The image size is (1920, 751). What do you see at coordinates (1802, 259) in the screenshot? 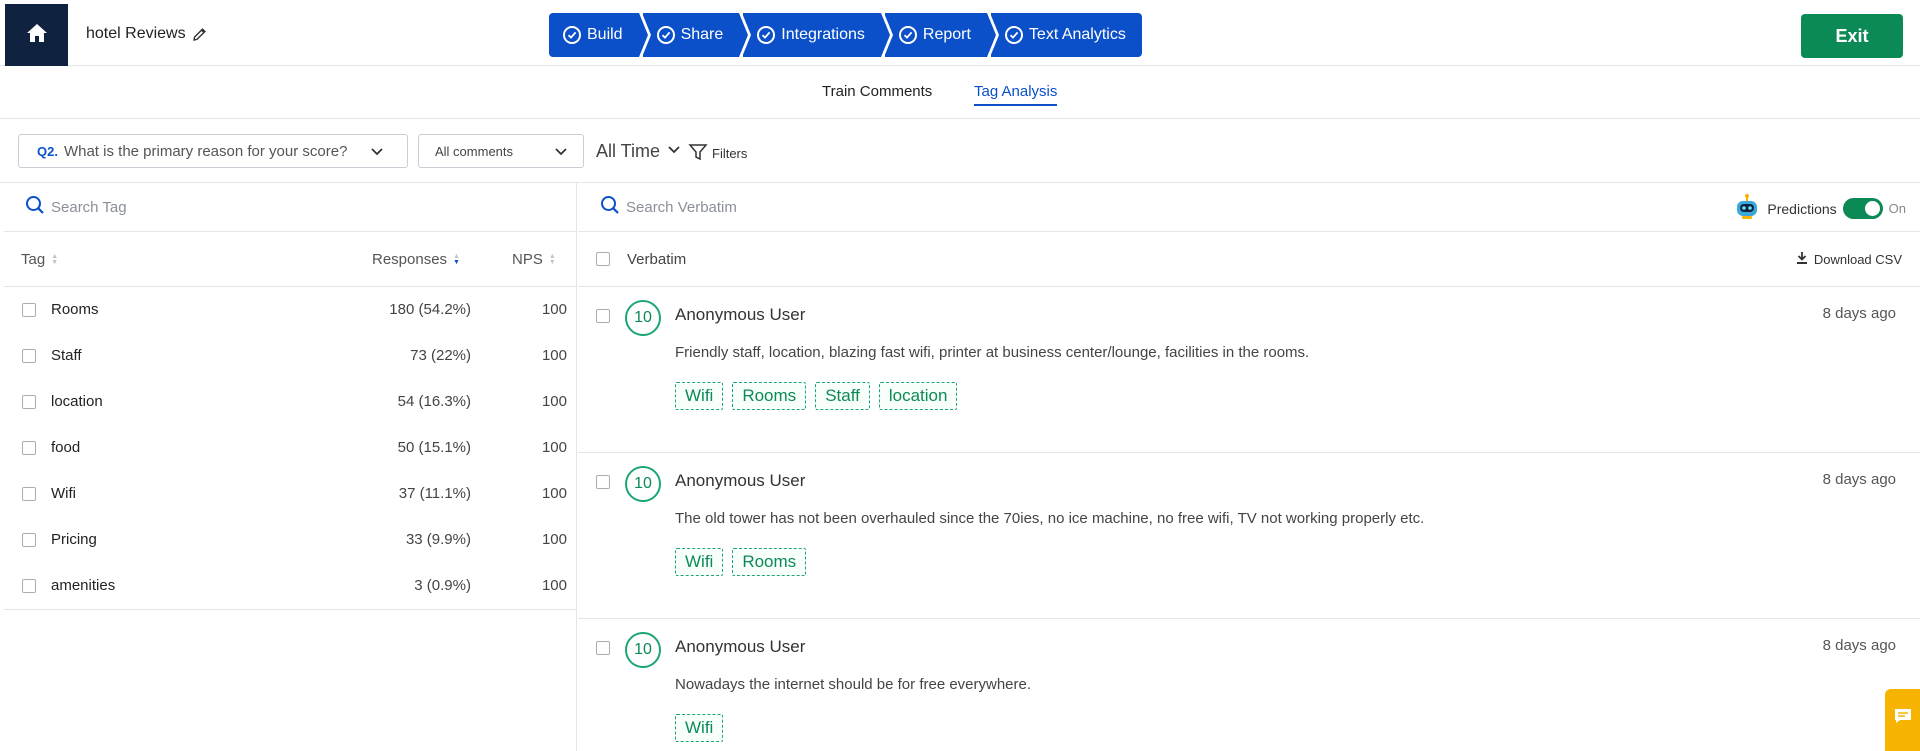
I see `download-icon` at bounding box center [1802, 259].